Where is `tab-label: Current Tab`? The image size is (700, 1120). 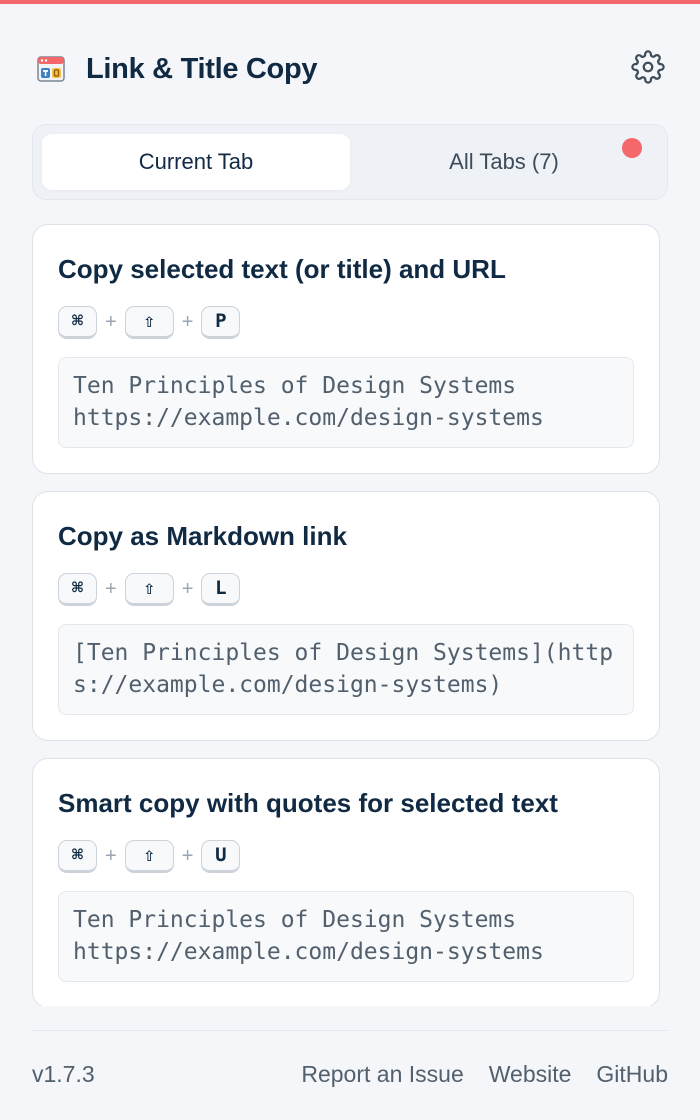 tab-label: Current Tab is located at coordinates (196, 161).